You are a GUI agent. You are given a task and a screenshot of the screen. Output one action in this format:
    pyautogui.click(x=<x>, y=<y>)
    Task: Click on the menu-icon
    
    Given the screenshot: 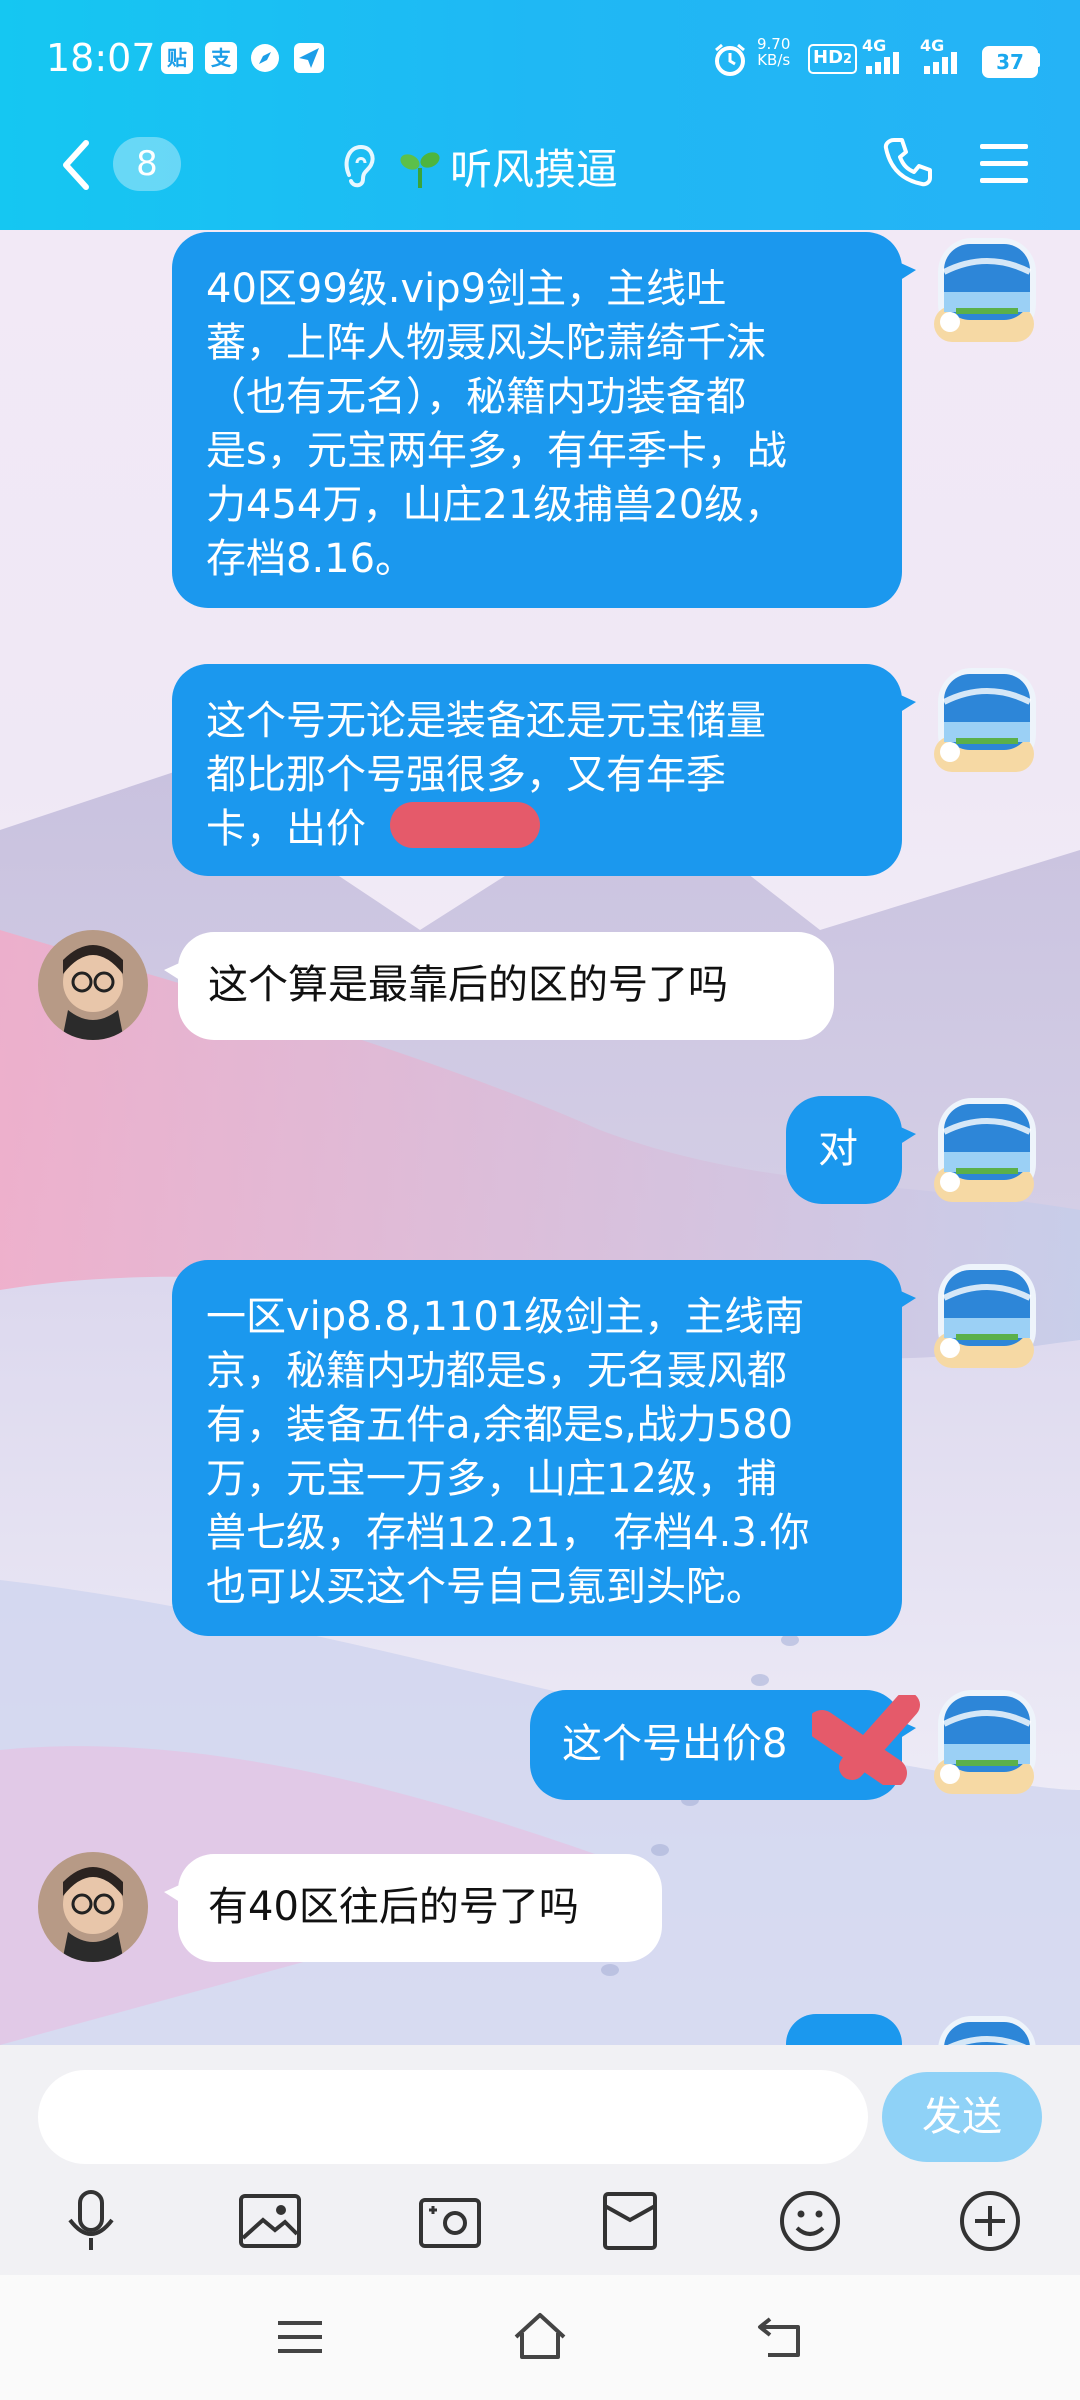 What is the action you would take?
    pyautogui.click(x=1004, y=163)
    